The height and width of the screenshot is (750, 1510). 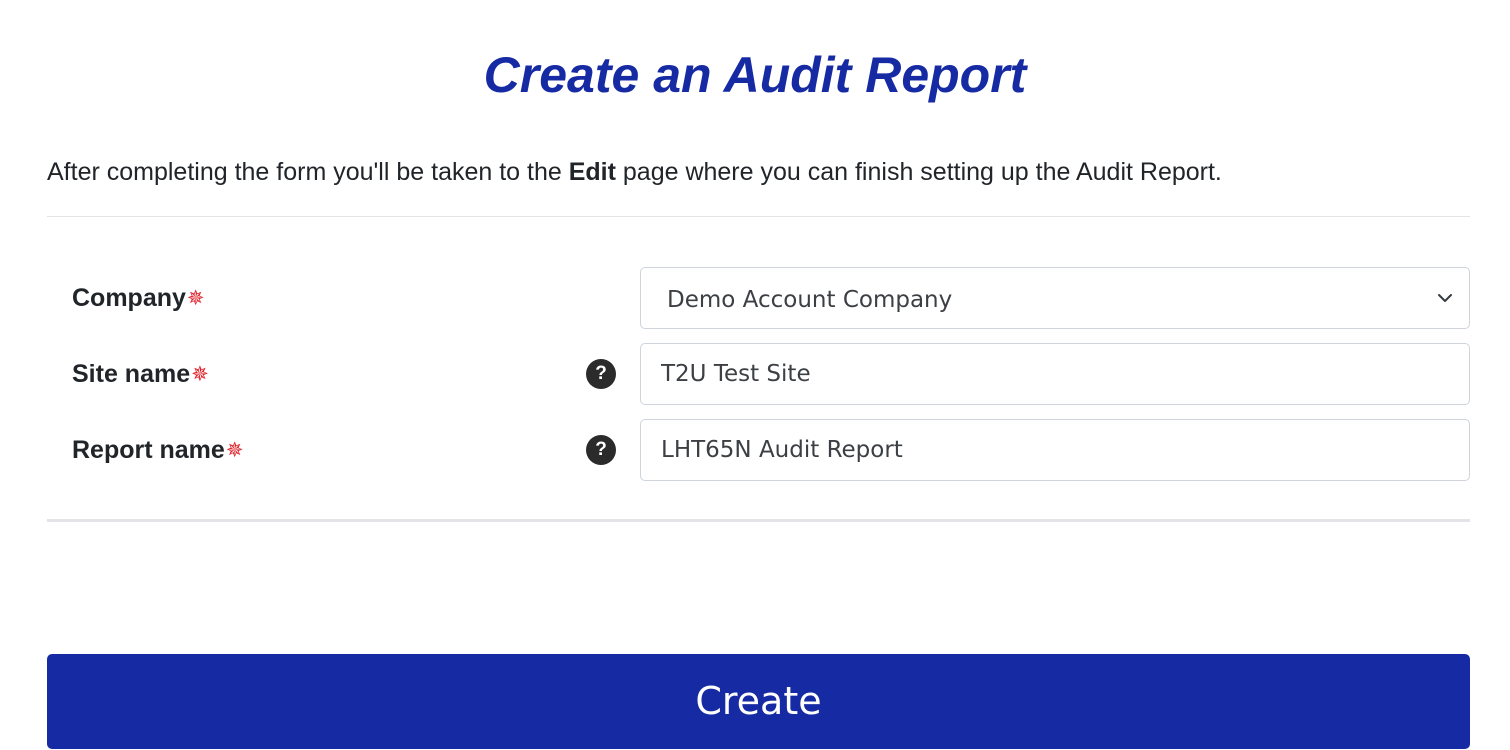 I want to click on site-name-row: Site name✵ ?, so click(x=758, y=374).